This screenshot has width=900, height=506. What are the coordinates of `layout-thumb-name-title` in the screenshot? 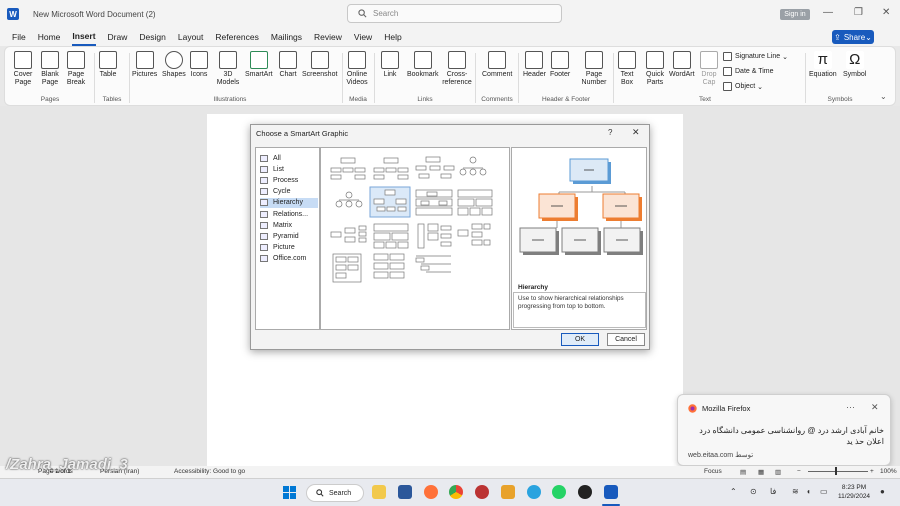 It's located at (391, 168).